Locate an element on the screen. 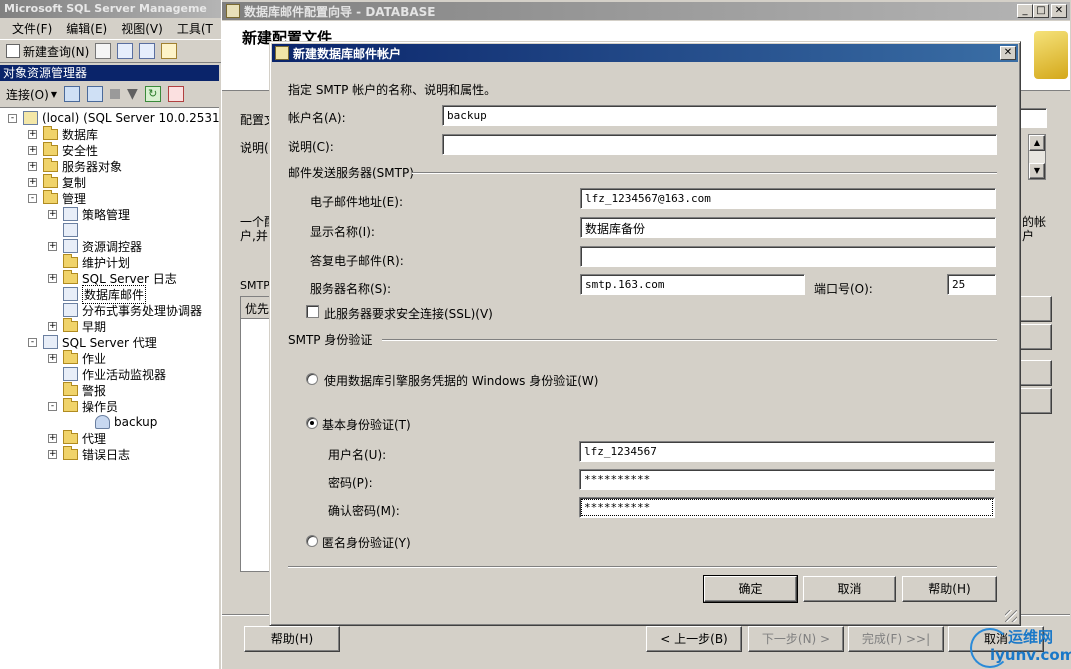  tree-item: backup is located at coordinates (118, 422).